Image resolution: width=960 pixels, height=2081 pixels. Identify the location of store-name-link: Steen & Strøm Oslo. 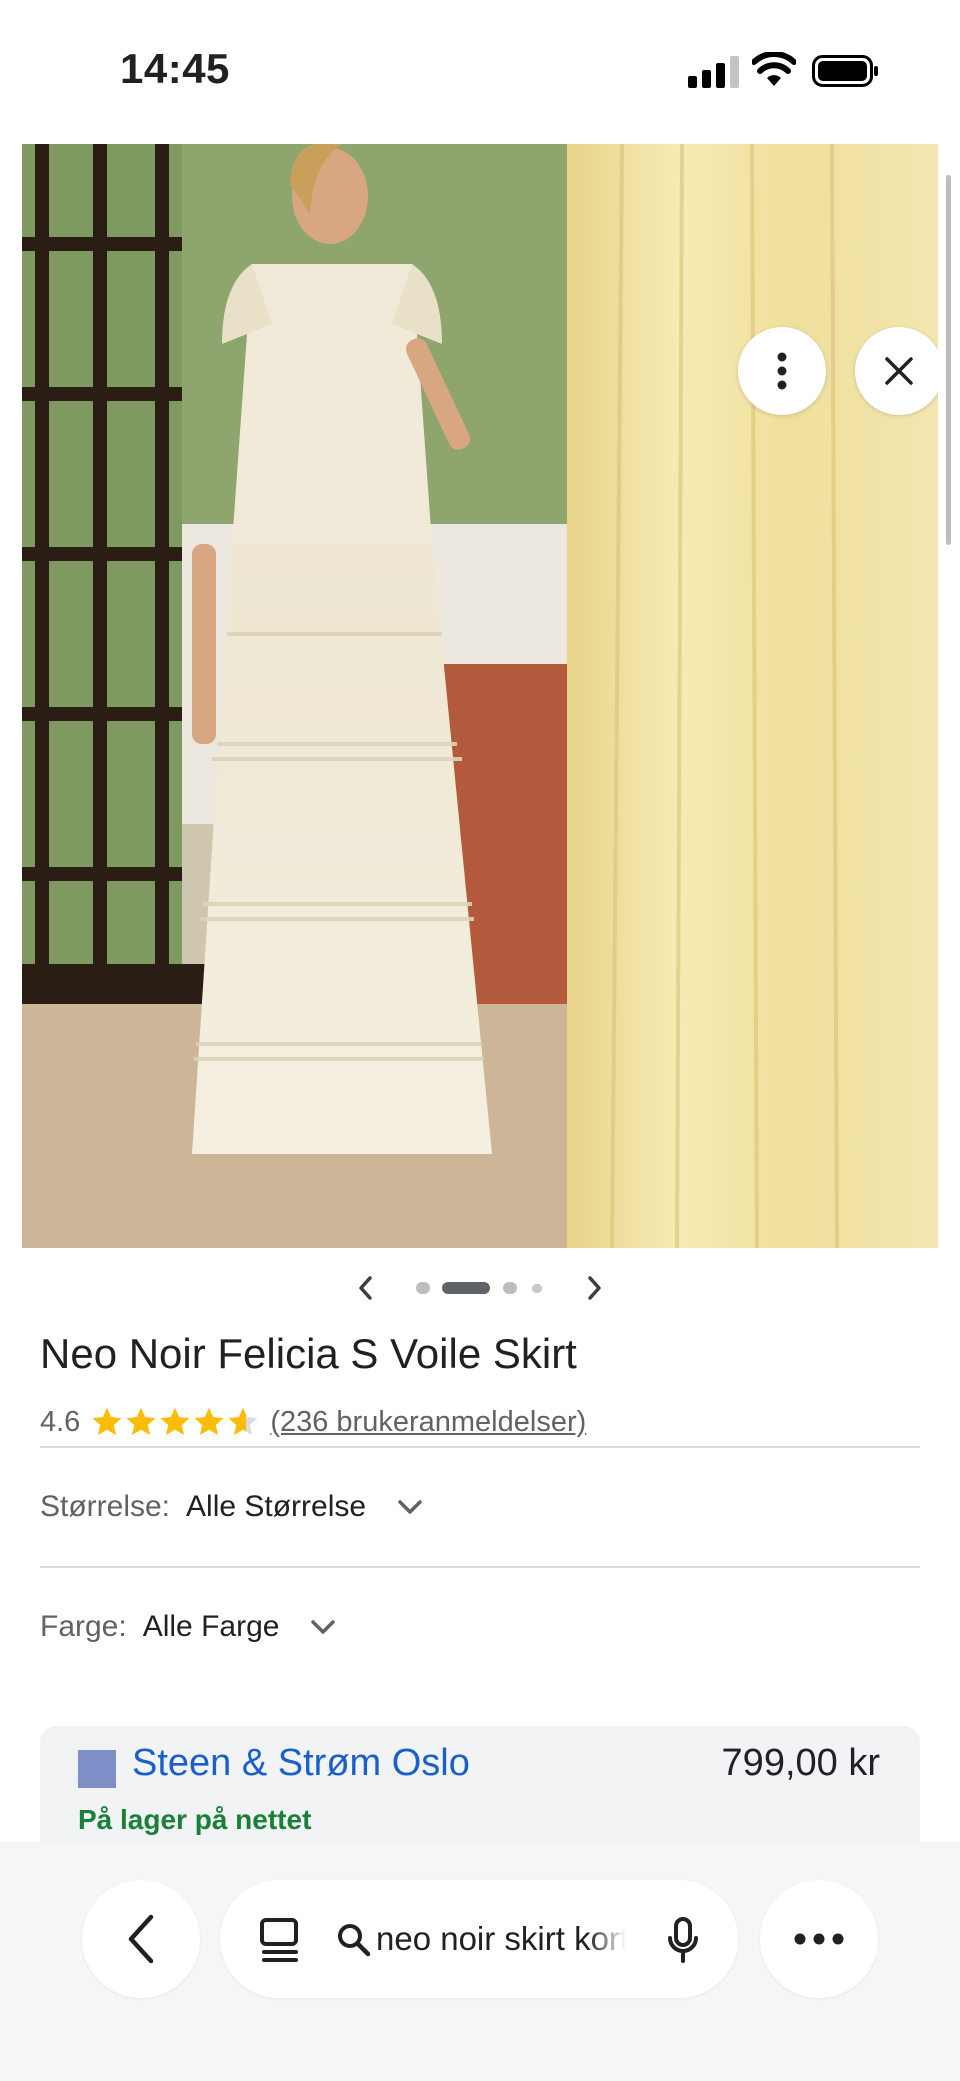
(301, 1763).